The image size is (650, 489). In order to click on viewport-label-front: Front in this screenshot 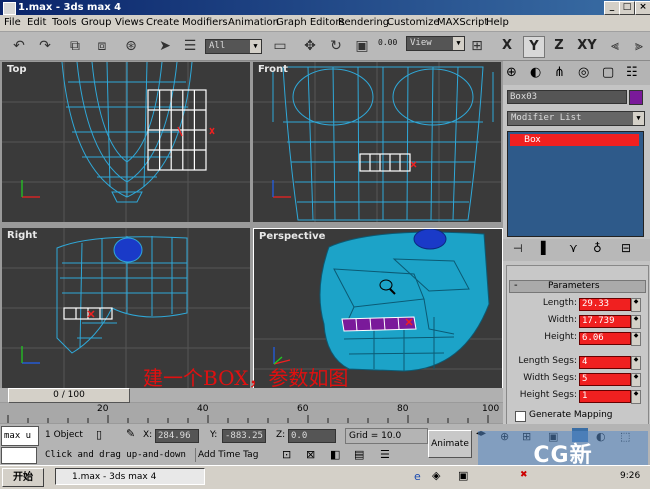, I will do `click(273, 69)`.